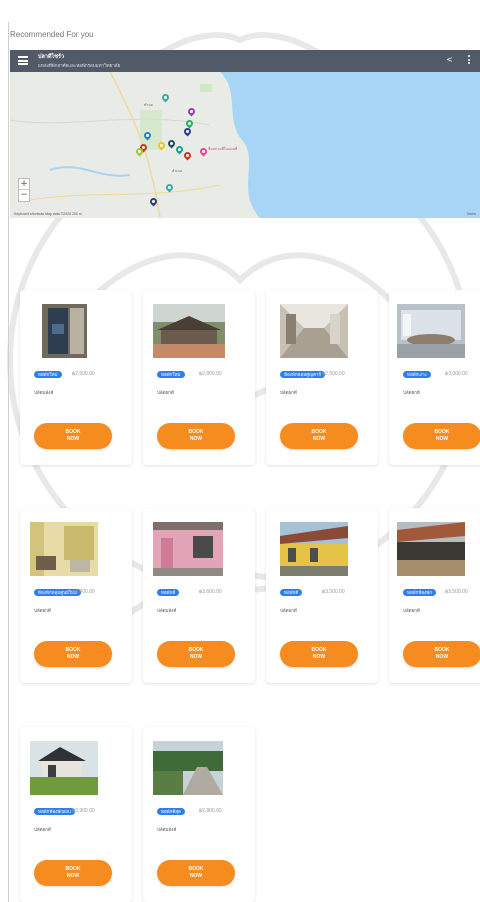 The width and height of the screenshot is (480, 902). I want to click on listing-card: หอพักดีสุด ฿2,800.00 ปลัดบลังค์ BOOK NOW, so click(199, 814).